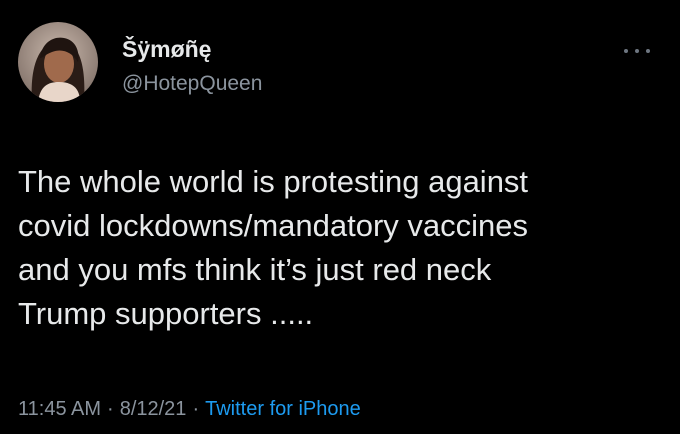 The width and height of the screenshot is (680, 434). Describe the element at coordinates (273, 181) in the screenshot. I see `tweet-text-line: The whole world is protesting against` at that location.